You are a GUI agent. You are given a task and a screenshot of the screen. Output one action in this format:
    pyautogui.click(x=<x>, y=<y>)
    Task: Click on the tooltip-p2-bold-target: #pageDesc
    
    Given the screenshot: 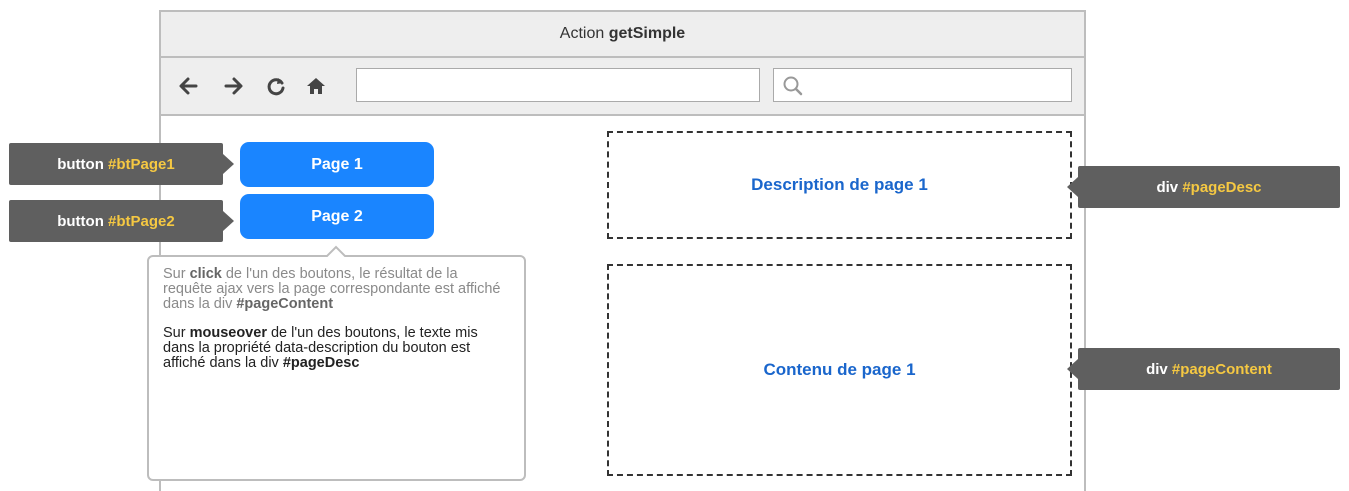 What is the action you would take?
    pyautogui.click(x=321, y=363)
    